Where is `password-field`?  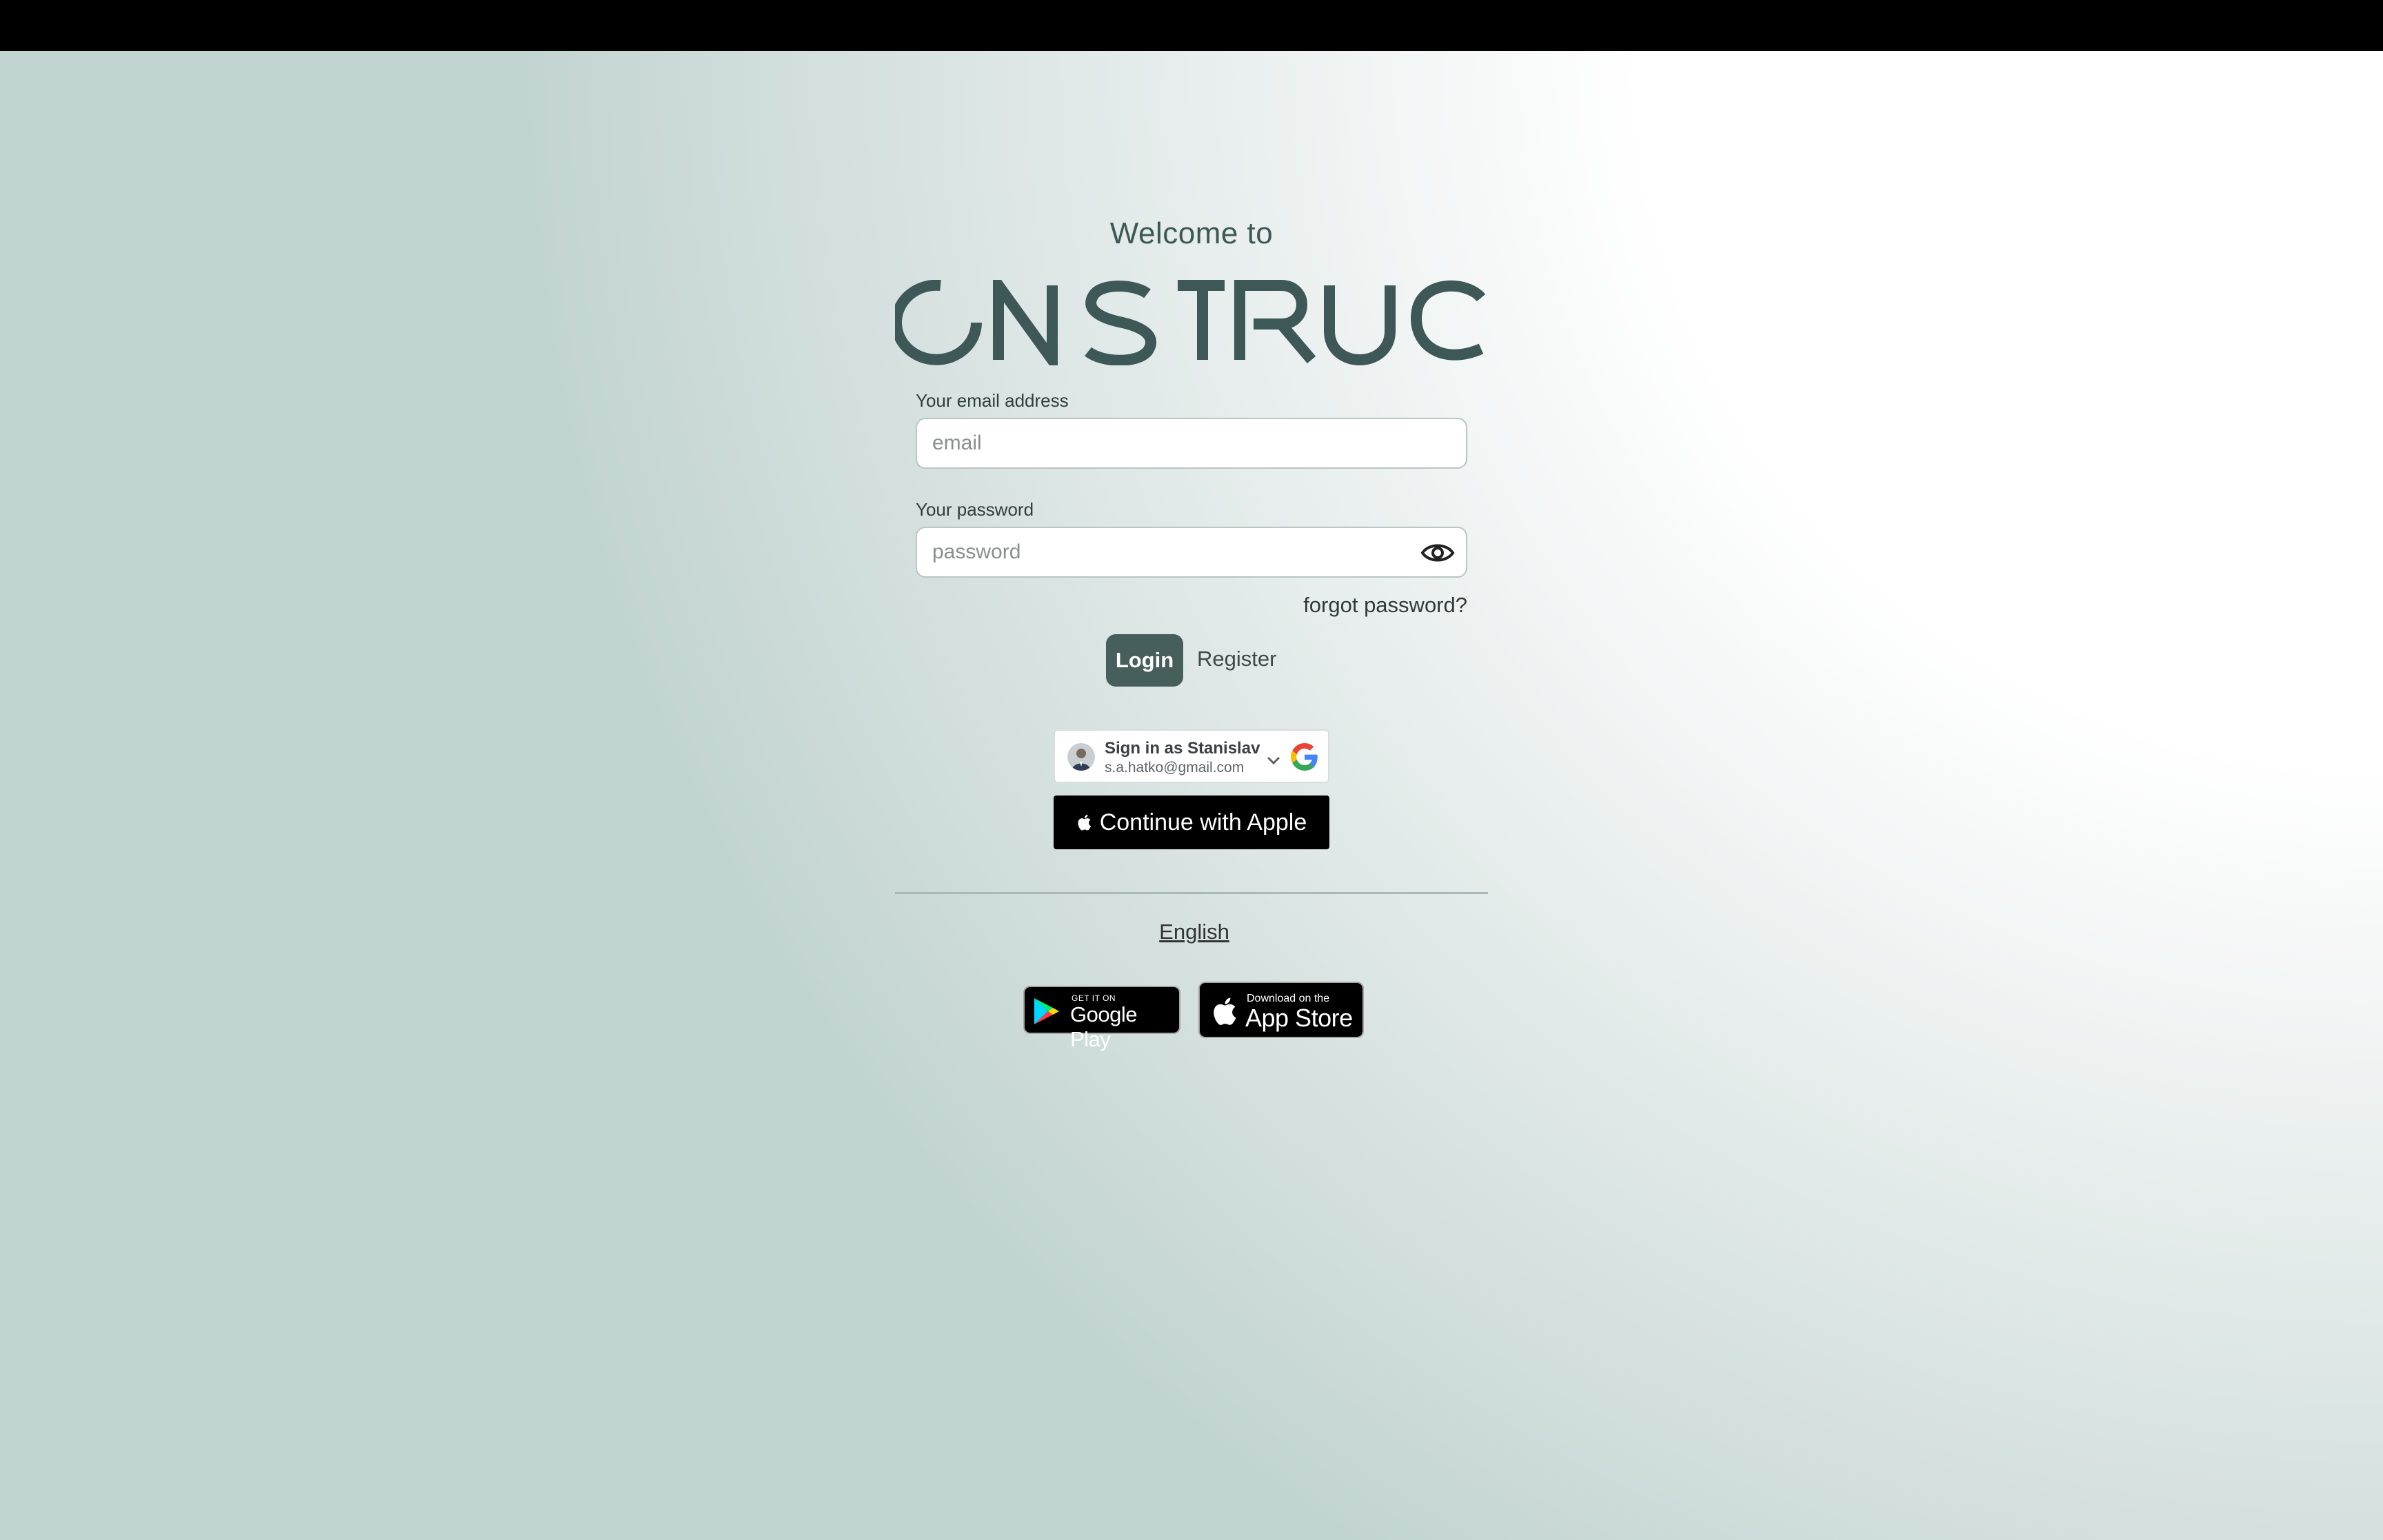
password-field is located at coordinates (1191, 552).